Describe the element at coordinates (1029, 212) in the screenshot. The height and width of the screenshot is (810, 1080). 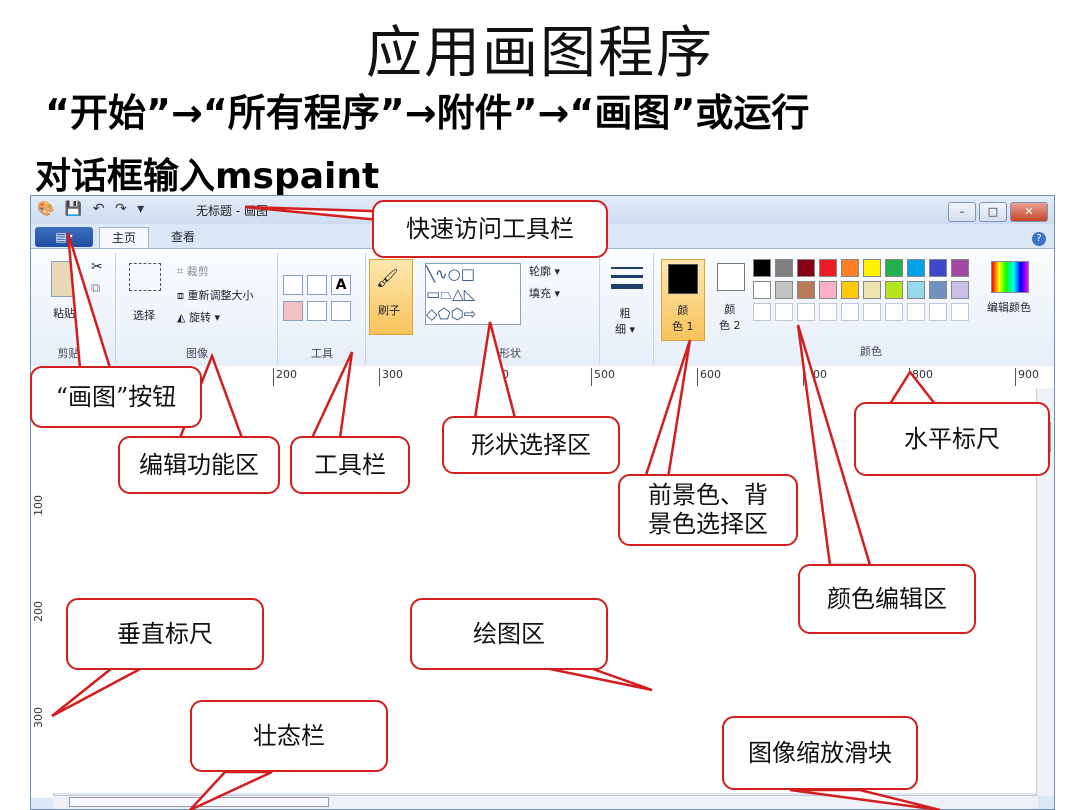
I see `close-button: ✕` at that location.